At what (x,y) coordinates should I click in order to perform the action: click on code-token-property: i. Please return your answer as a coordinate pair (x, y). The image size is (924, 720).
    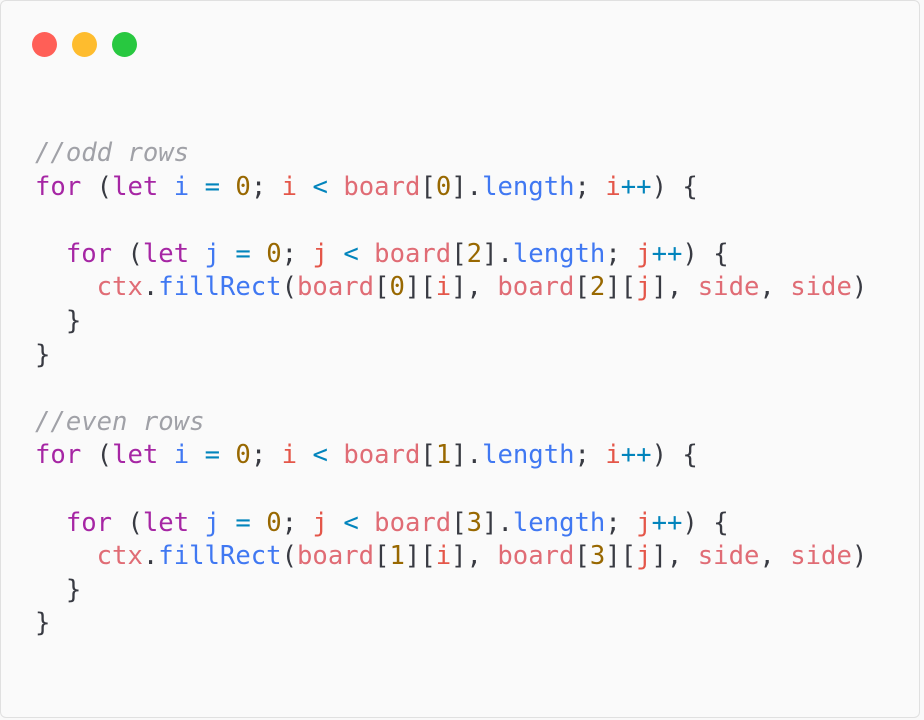
    Looking at the image, I should click on (181, 455).